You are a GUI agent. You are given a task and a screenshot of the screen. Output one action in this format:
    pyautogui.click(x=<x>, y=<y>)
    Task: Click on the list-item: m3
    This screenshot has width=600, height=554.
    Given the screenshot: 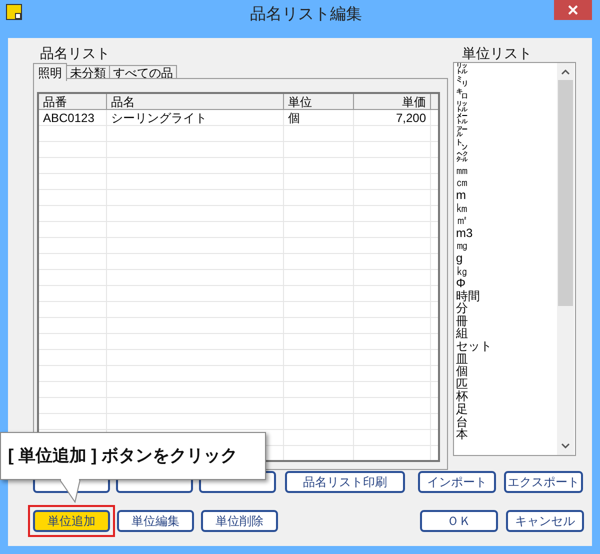 What is the action you would take?
    pyautogui.click(x=515, y=233)
    